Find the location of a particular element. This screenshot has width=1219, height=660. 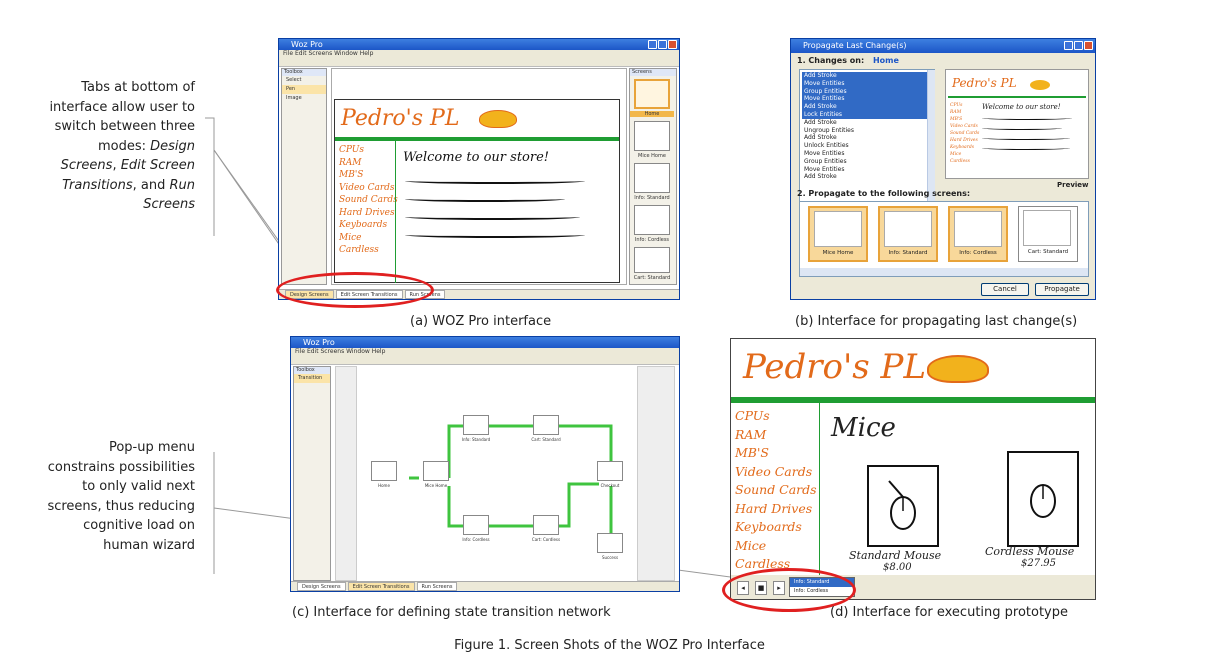

targets-scrollbar is located at coordinates (944, 272).